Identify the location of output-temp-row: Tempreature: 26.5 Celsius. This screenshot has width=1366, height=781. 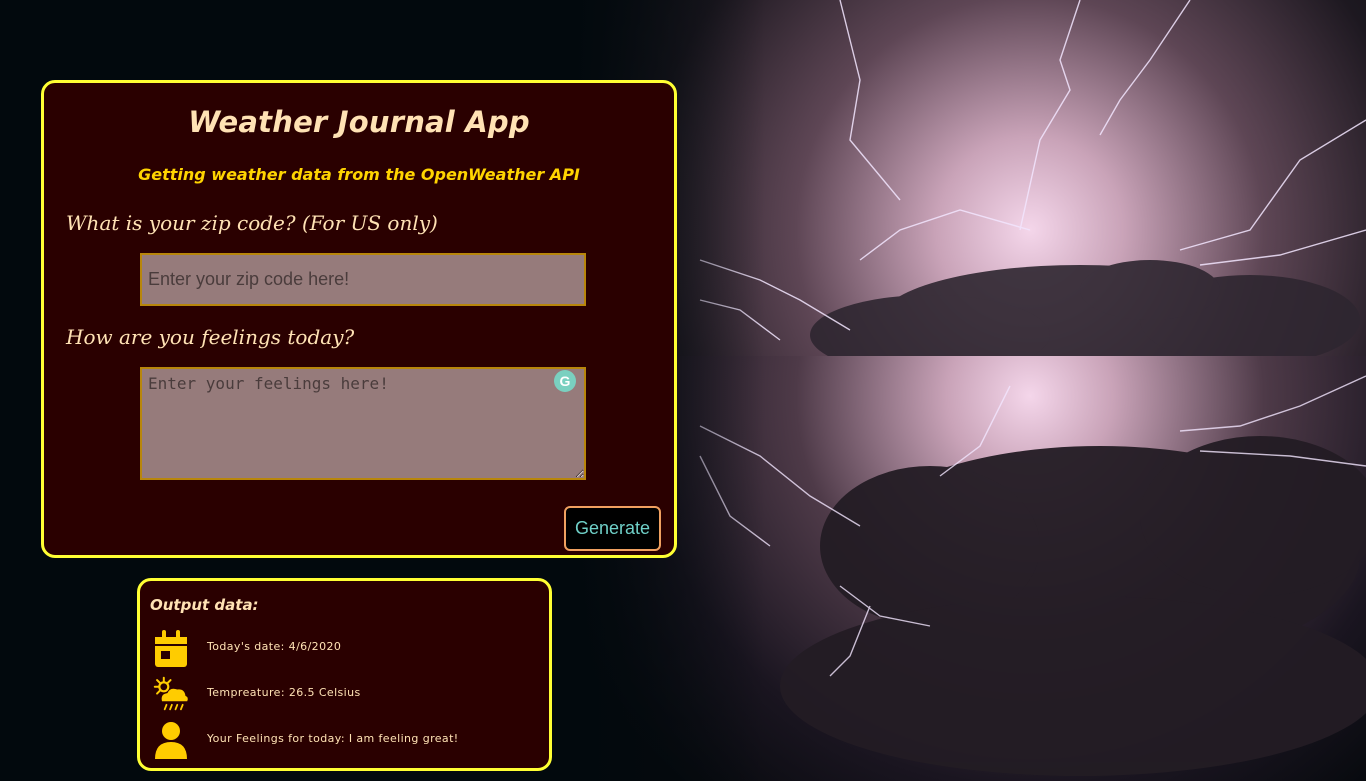
(348, 694).